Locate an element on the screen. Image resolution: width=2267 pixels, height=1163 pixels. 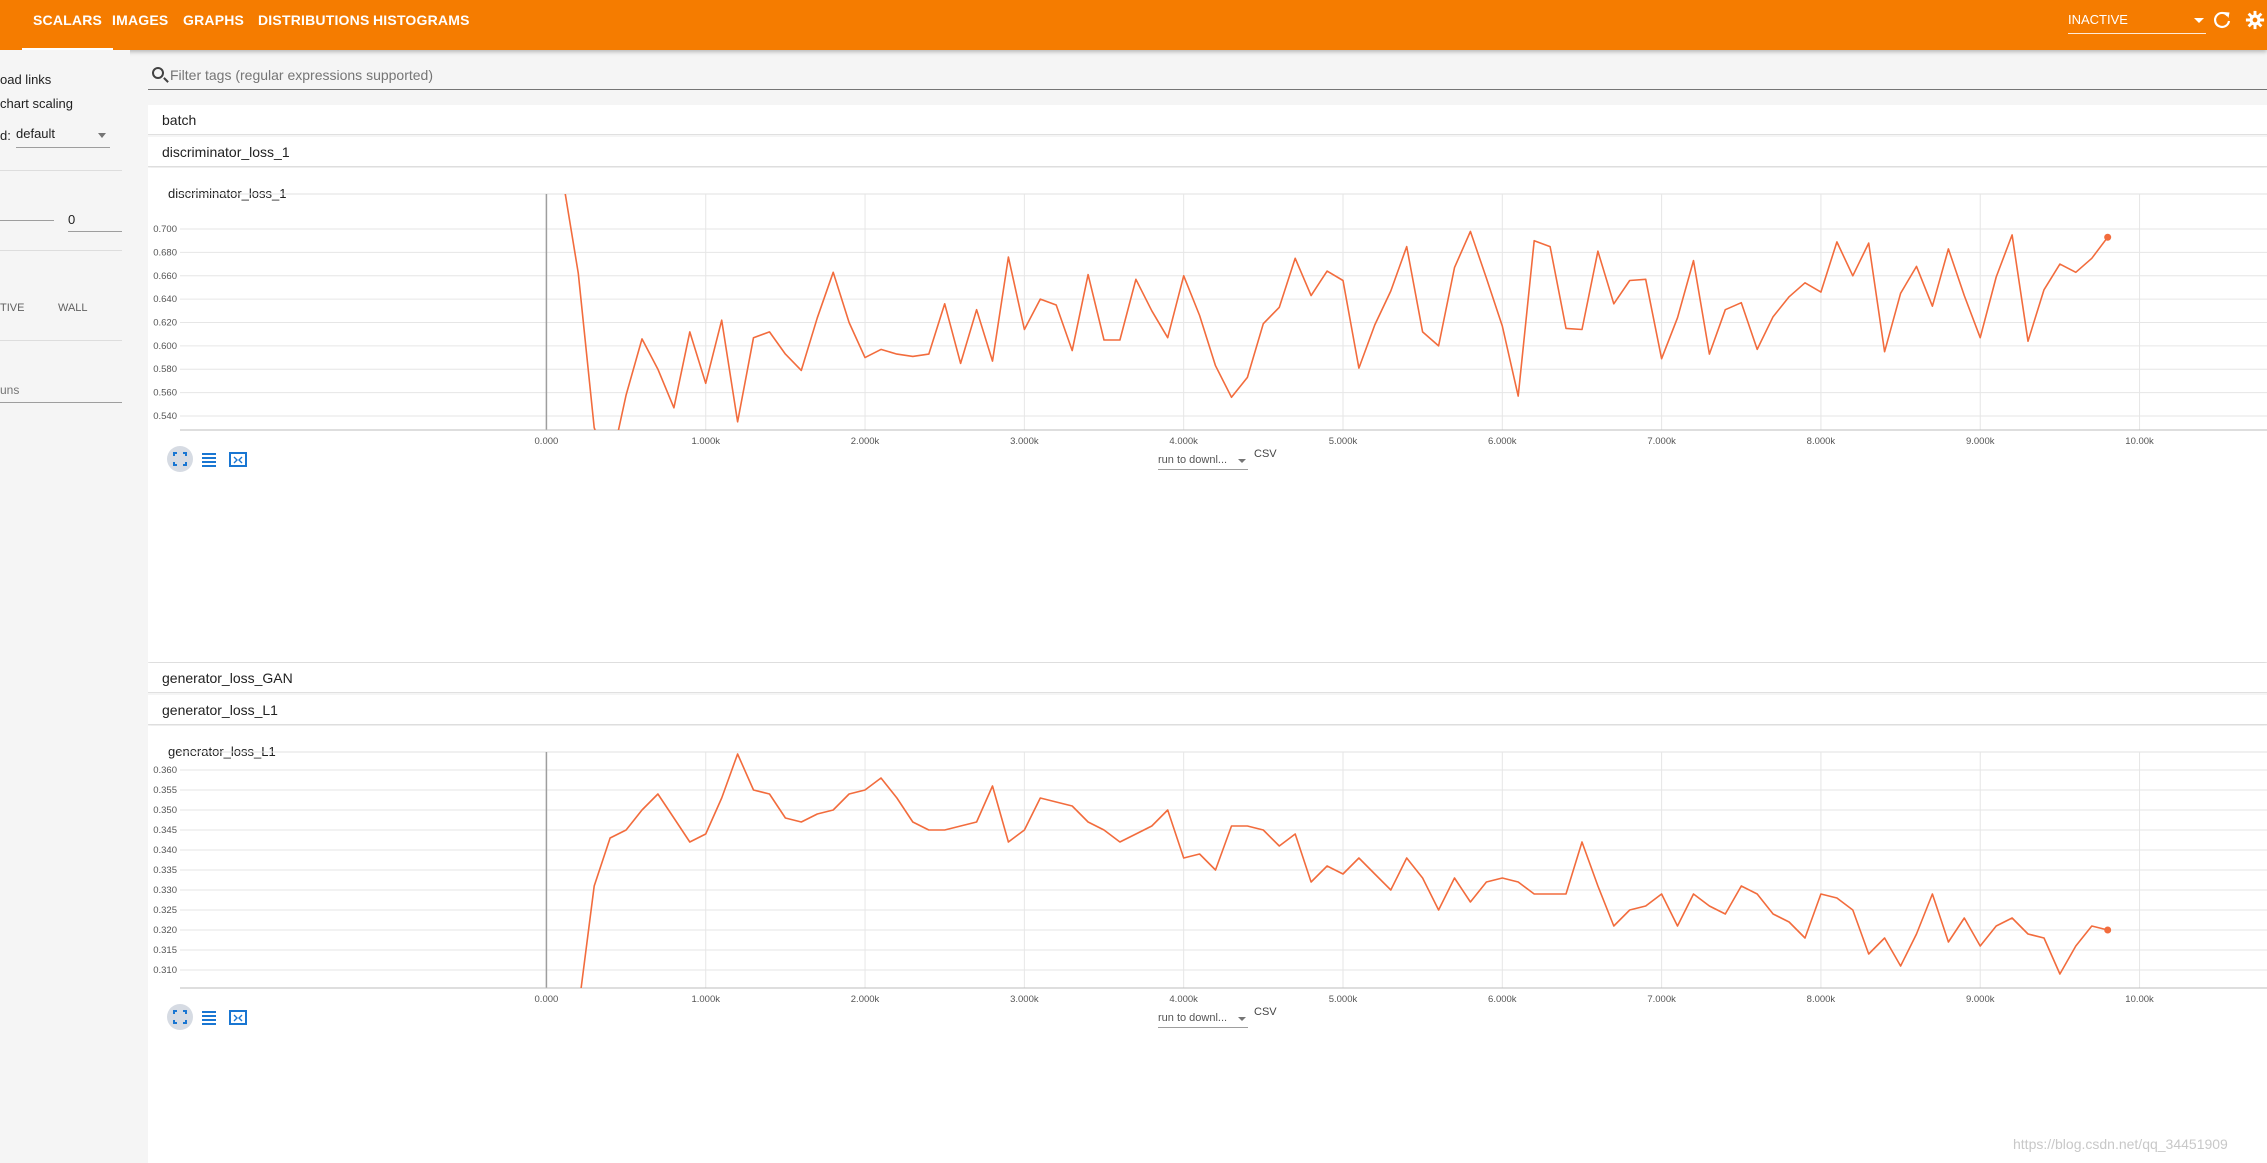
y-tick-label: 0.345 is located at coordinates (165, 830).